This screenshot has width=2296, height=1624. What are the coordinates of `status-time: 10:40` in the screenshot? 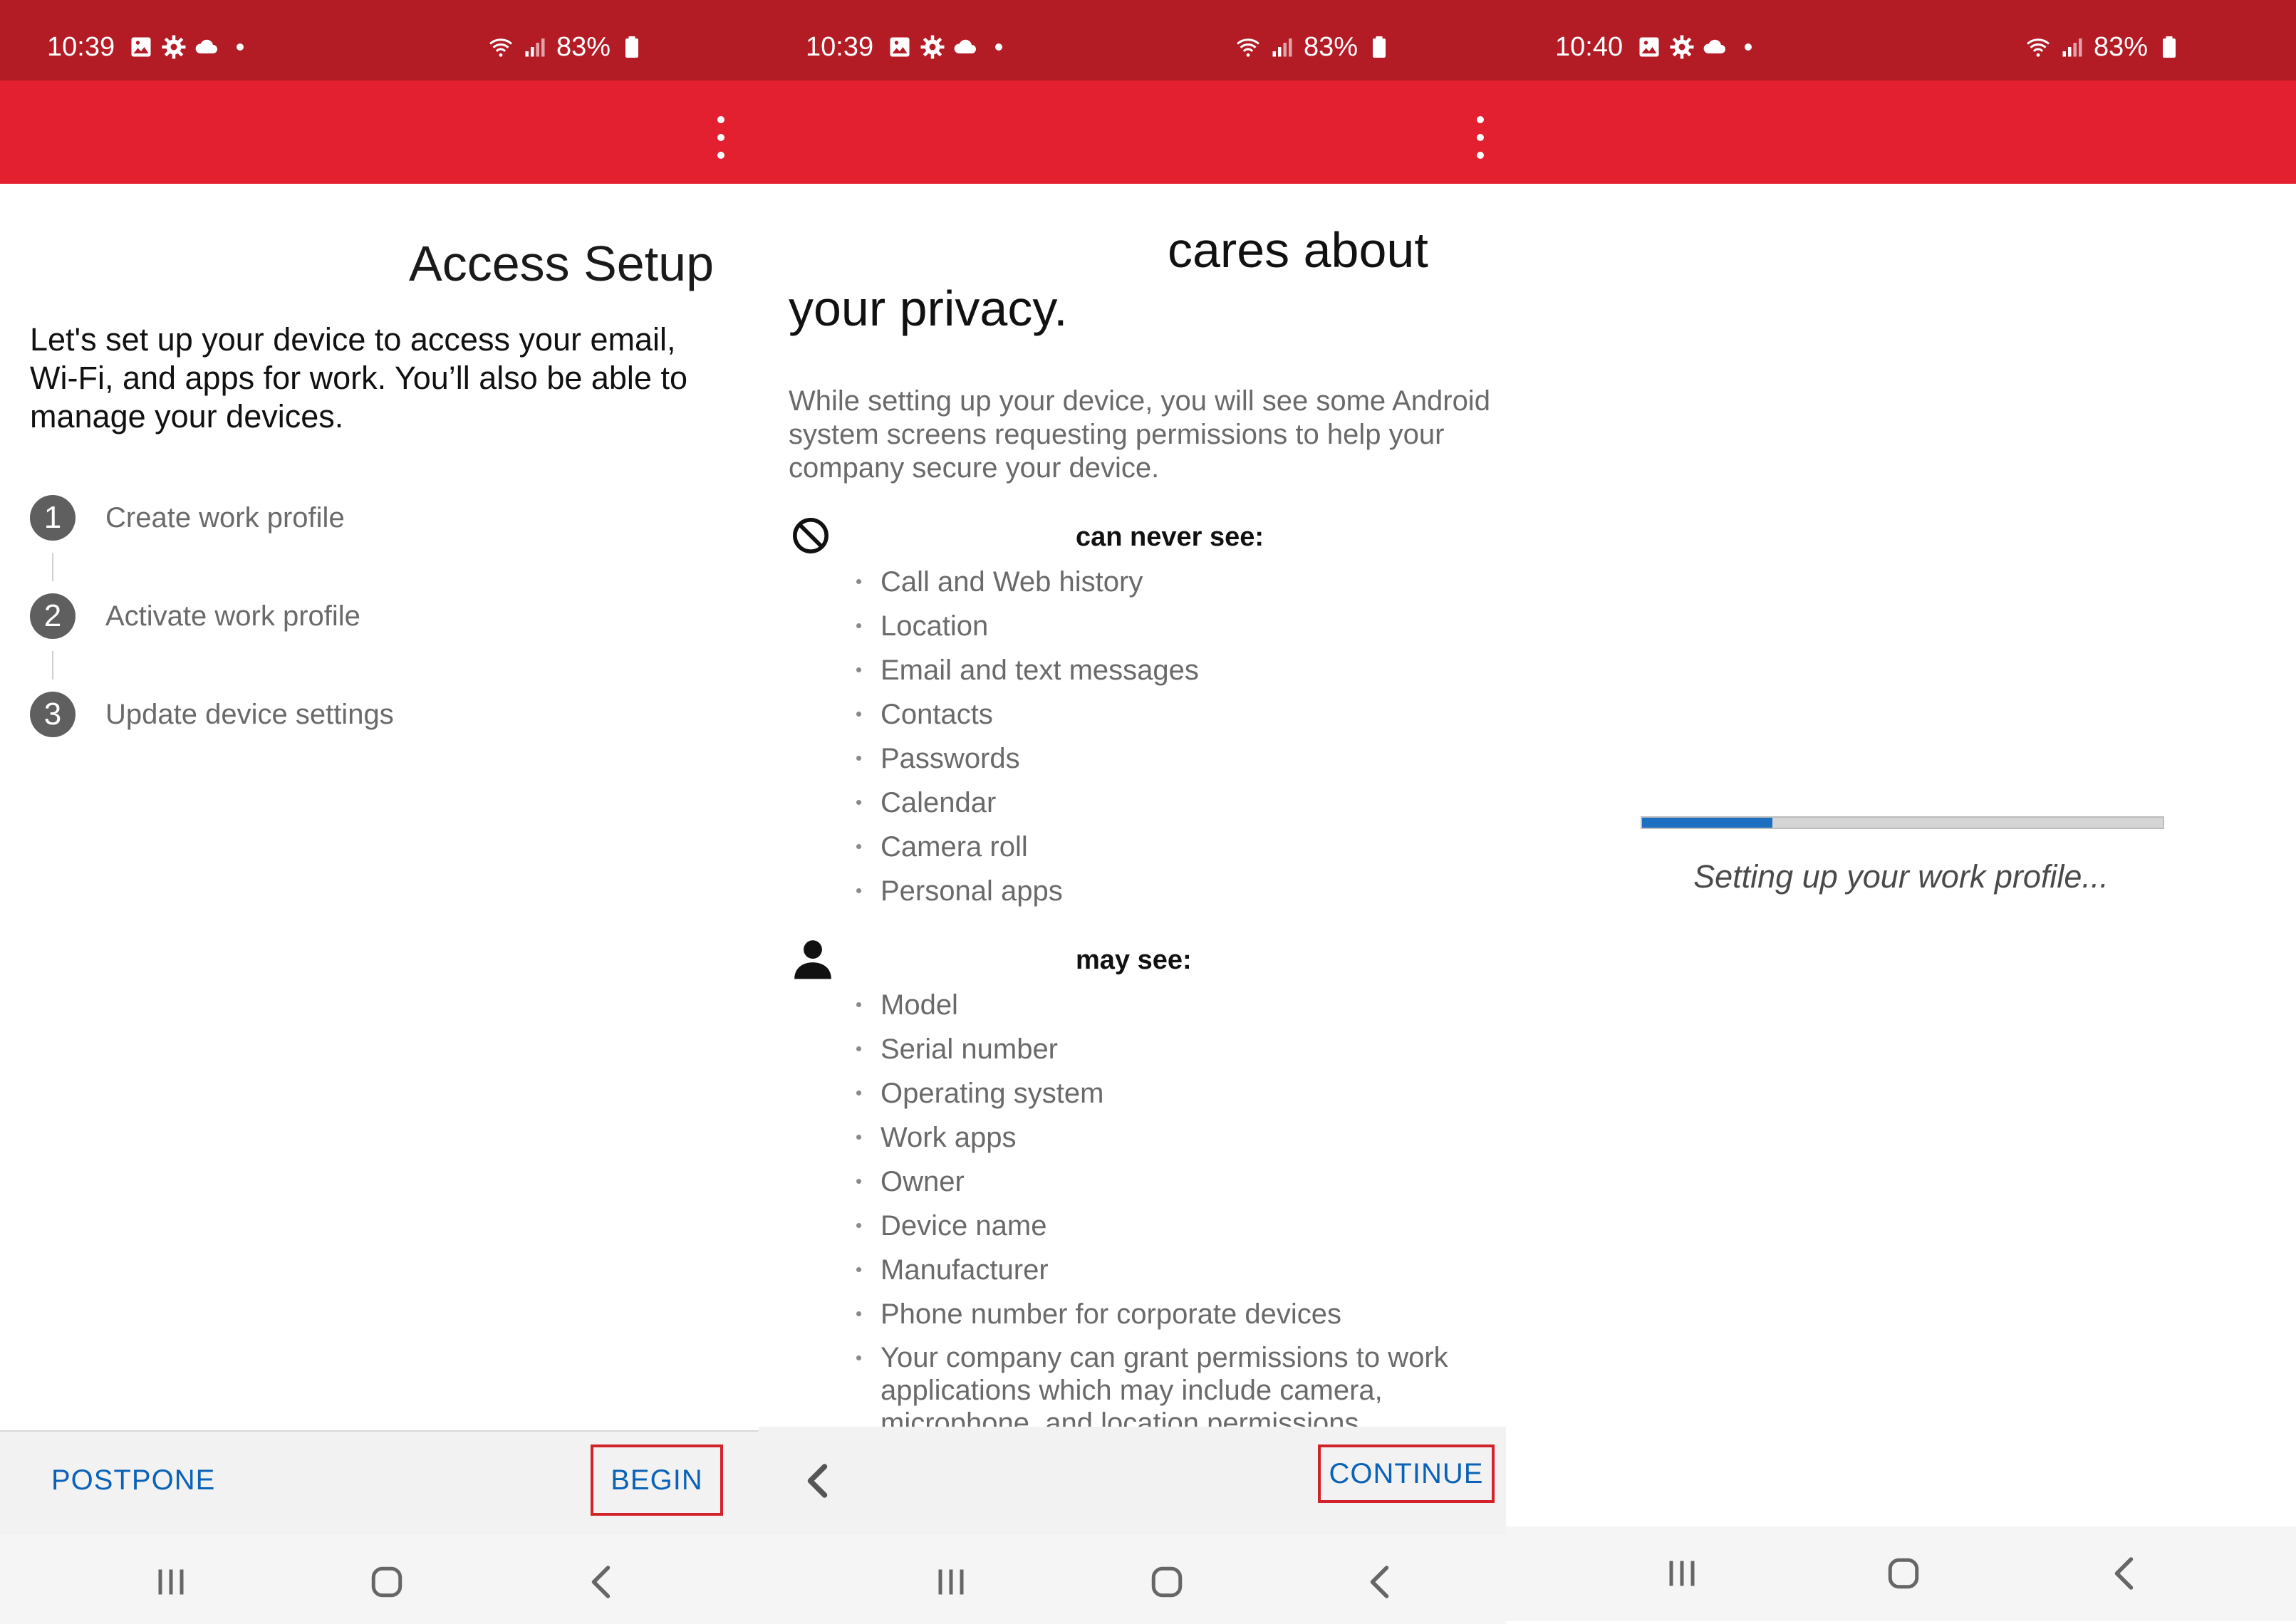 It's located at (1589, 47).